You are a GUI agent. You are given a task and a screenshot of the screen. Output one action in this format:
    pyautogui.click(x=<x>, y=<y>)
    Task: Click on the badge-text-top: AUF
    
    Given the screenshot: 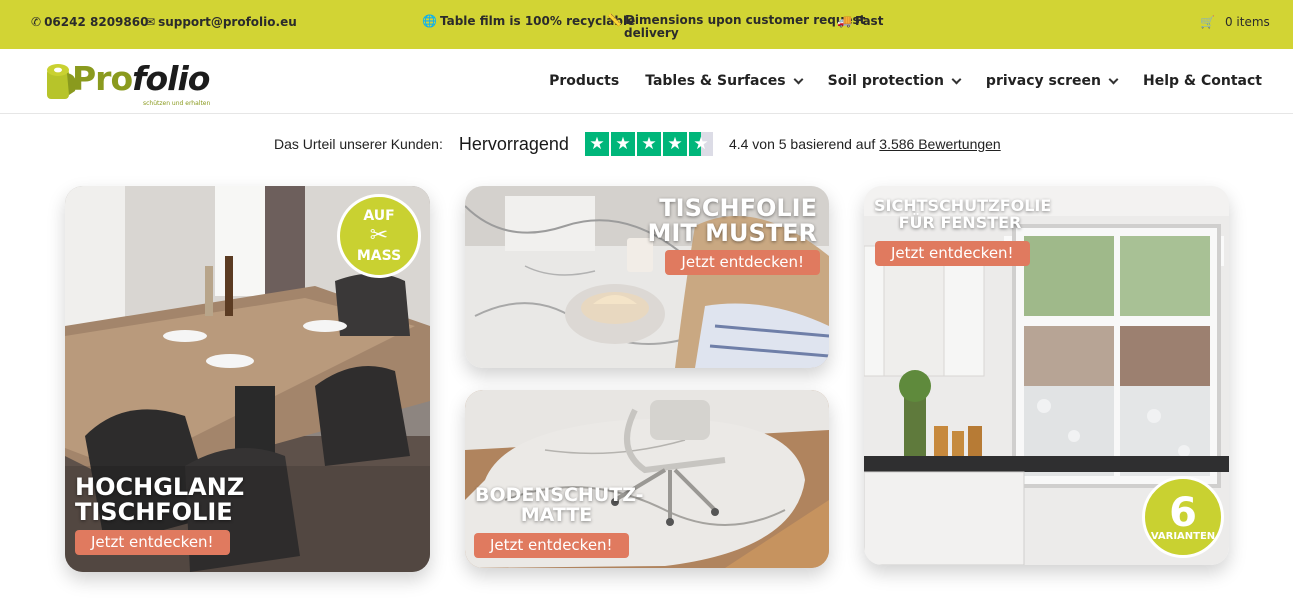 What is the action you would take?
    pyautogui.click(x=379, y=216)
    